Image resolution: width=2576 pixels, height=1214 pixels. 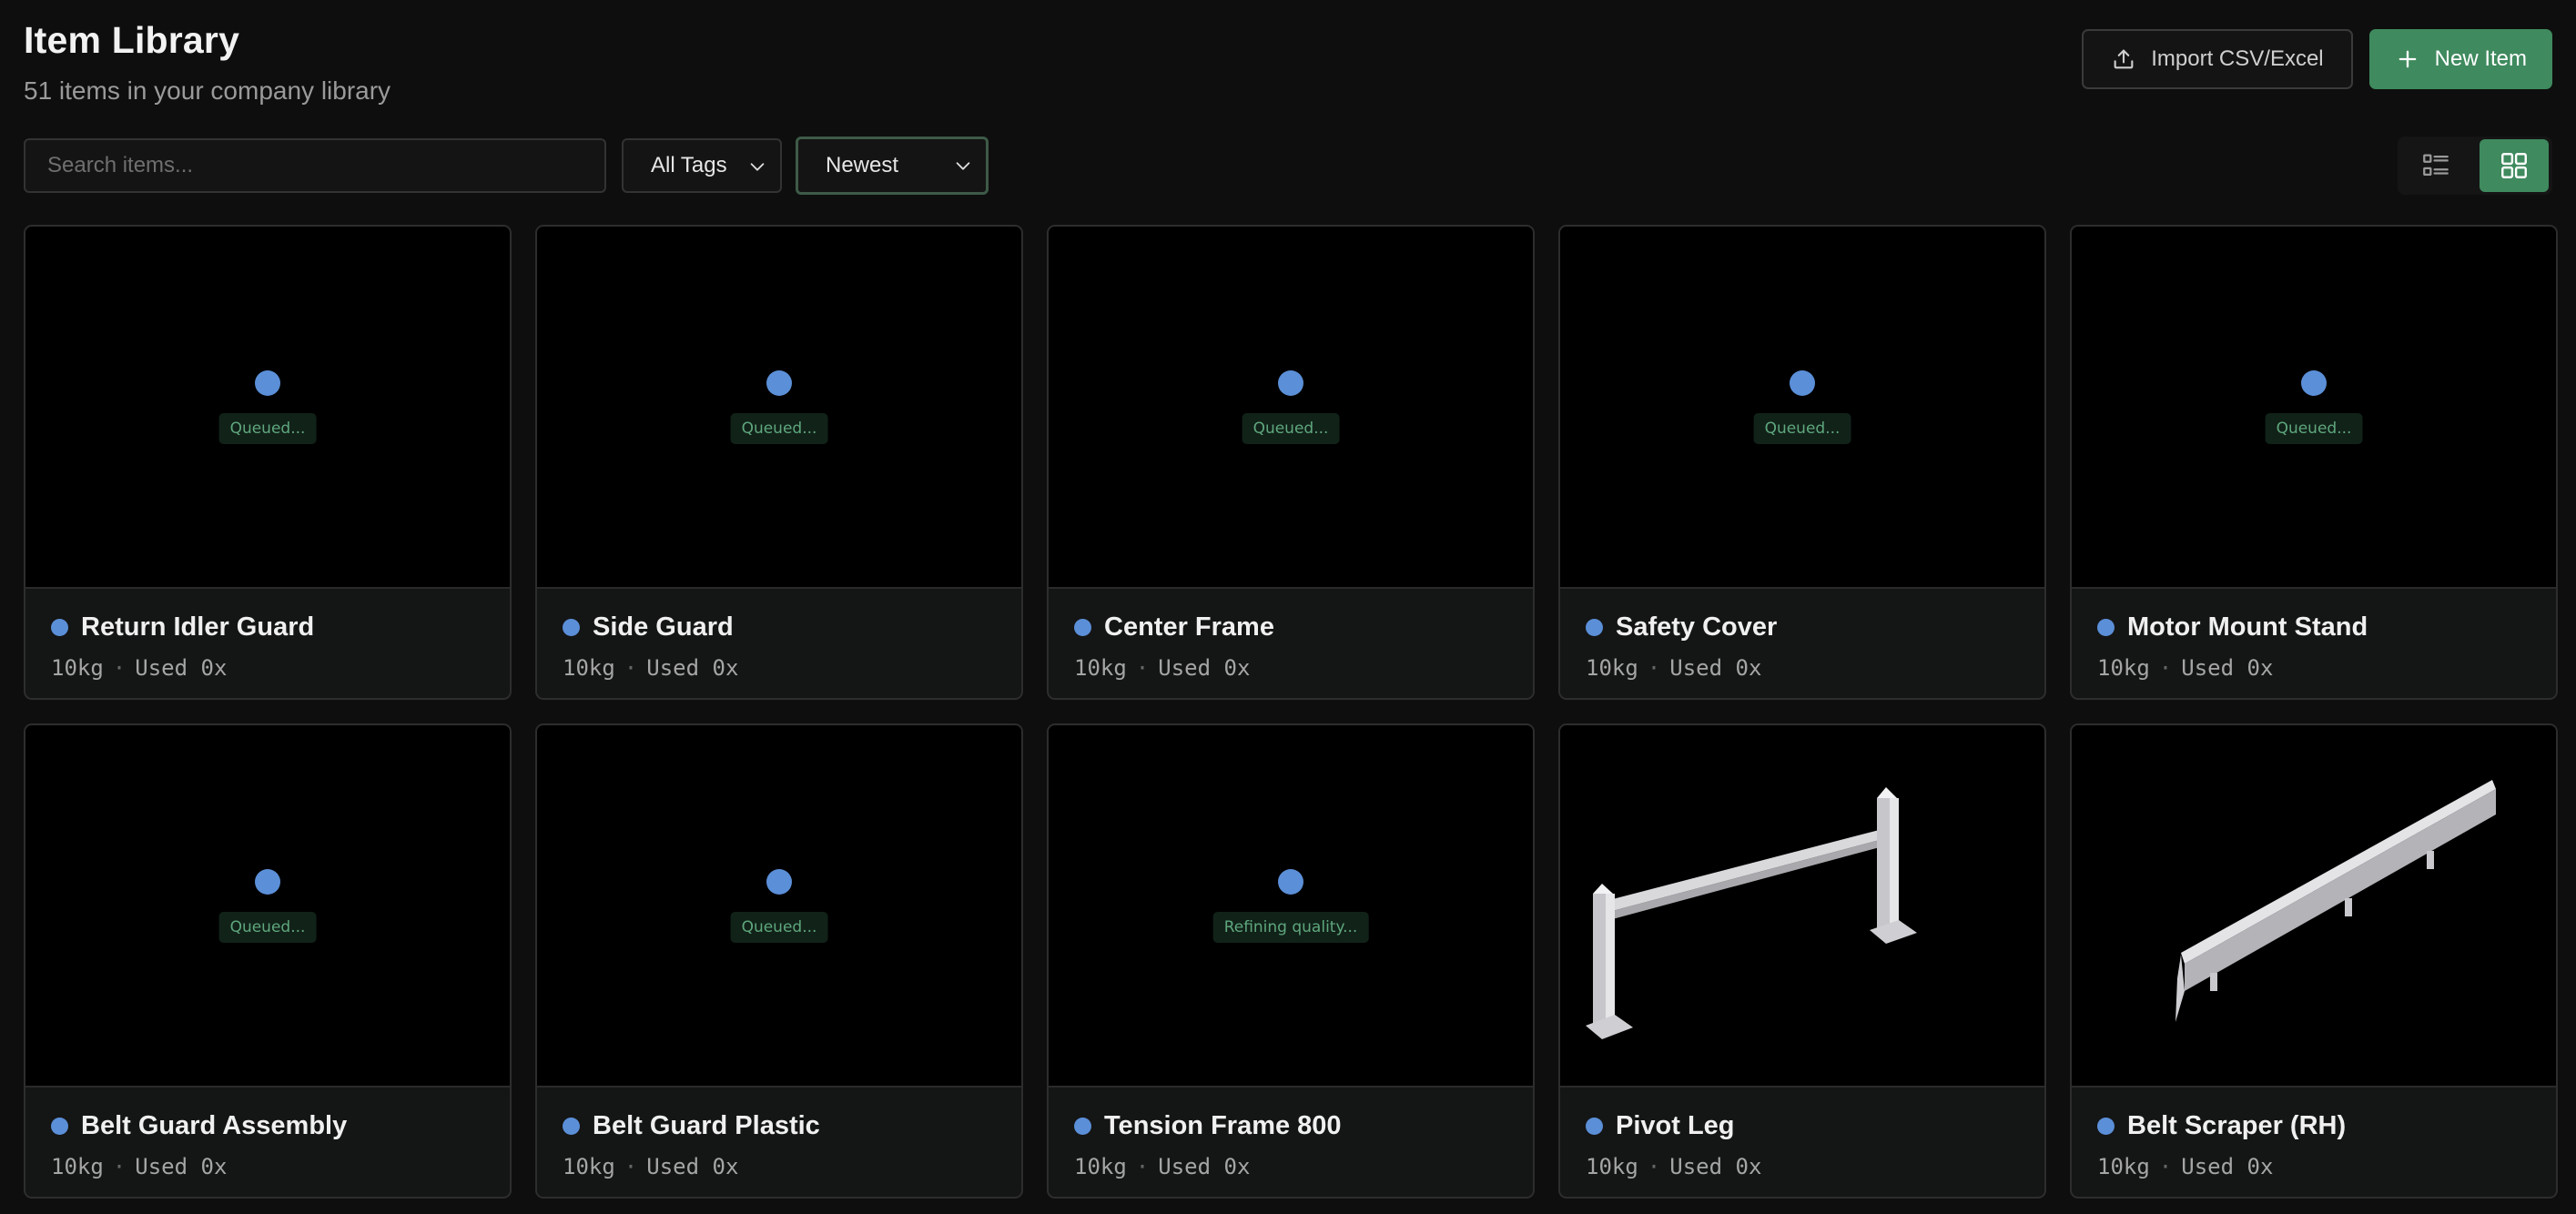 I want to click on item-title: Motor Mount Stand, so click(x=2313, y=627).